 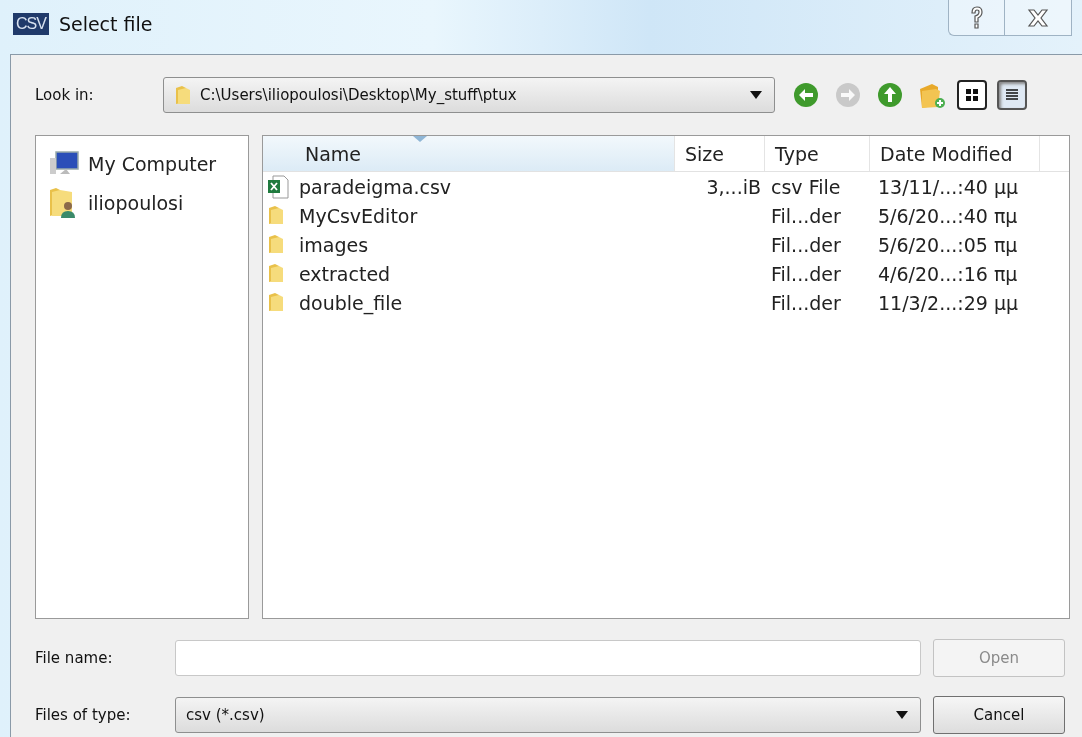 What do you see at coordinates (148, 164) in the screenshot?
I see `sidebar-item: My Computer` at bounding box center [148, 164].